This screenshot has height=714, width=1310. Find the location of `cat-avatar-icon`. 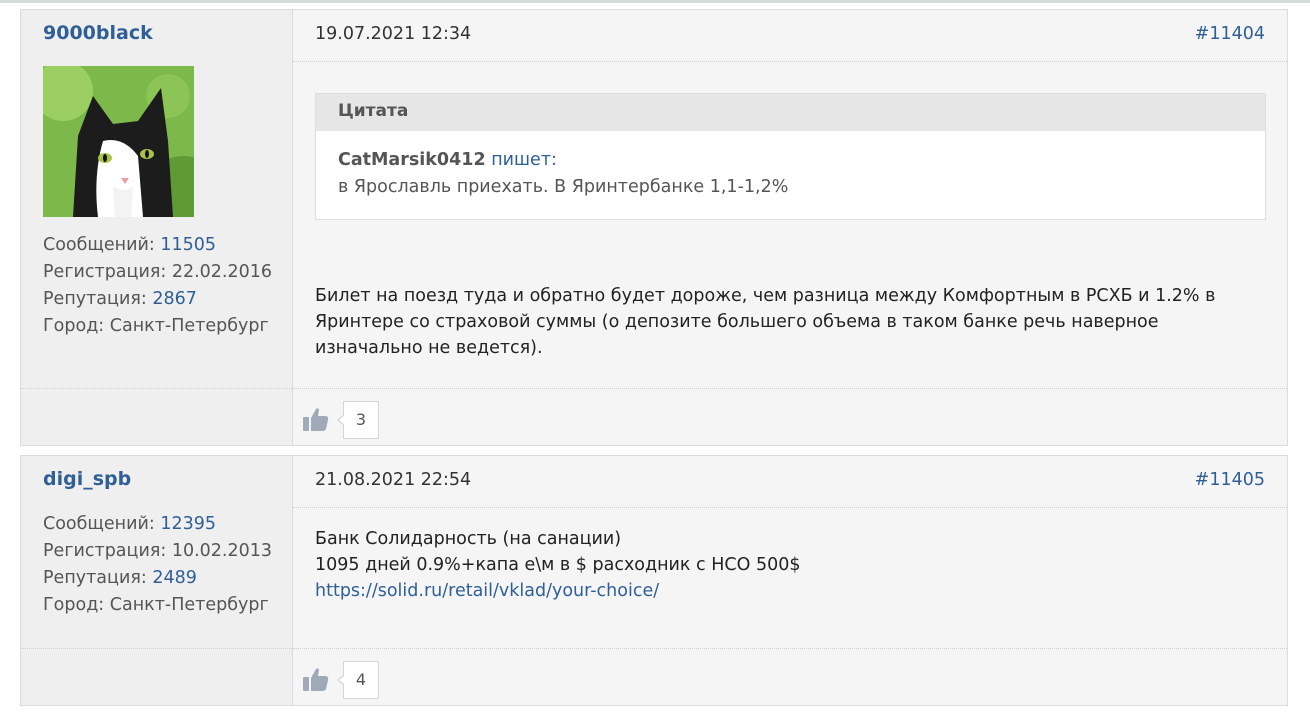

cat-avatar-icon is located at coordinates (118, 141).